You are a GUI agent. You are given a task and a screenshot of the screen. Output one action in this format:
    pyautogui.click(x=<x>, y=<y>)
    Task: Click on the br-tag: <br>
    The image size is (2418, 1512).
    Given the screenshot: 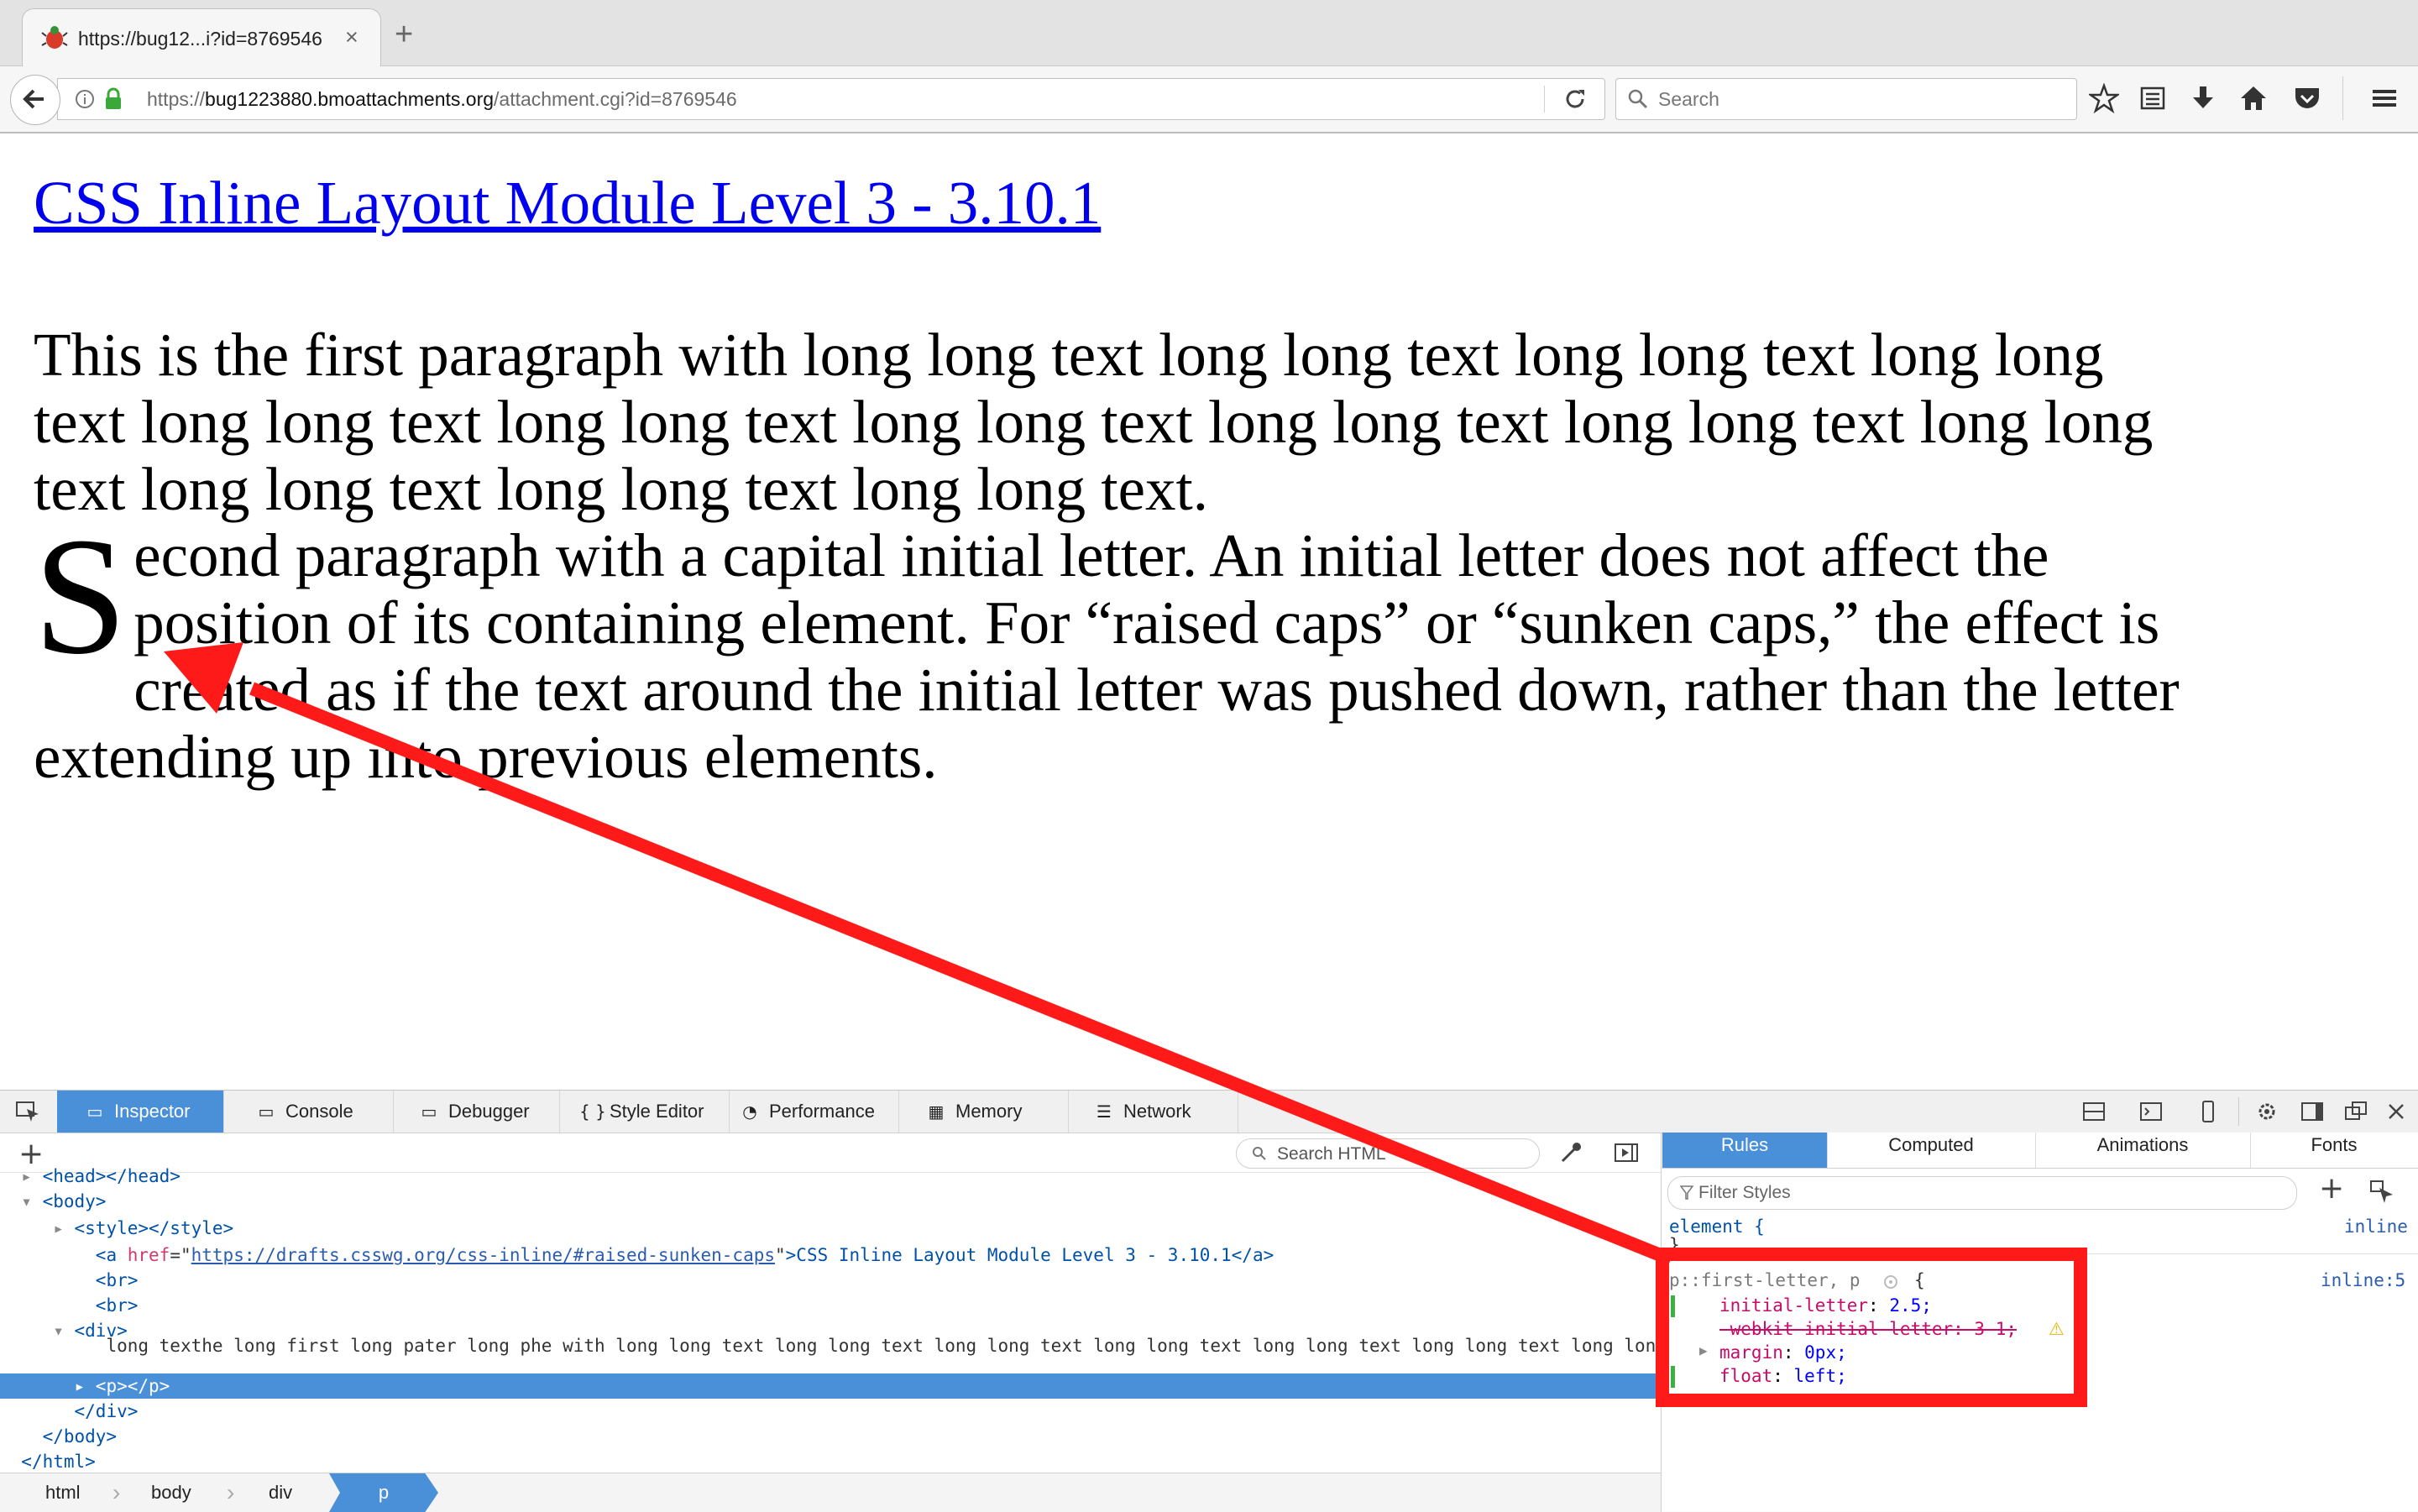 What is the action you would take?
    pyautogui.click(x=117, y=1305)
    